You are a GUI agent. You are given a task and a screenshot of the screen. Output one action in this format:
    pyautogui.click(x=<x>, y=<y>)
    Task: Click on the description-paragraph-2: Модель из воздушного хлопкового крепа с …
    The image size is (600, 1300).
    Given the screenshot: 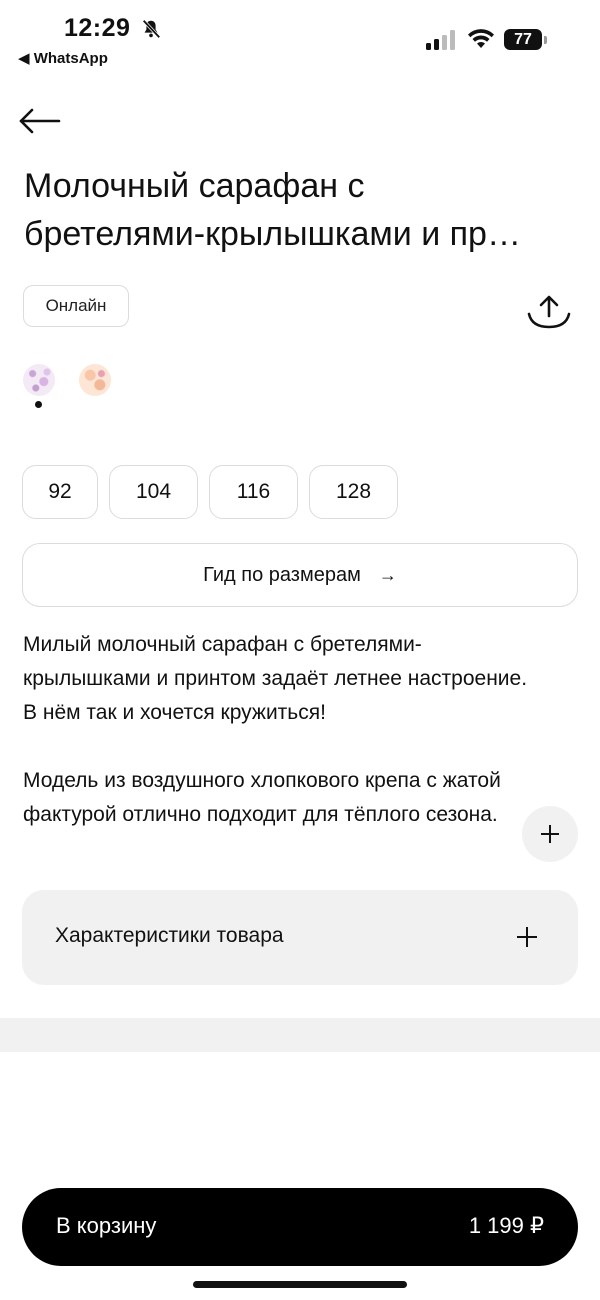 What is the action you would take?
    pyautogui.click(x=262, y=797)
    